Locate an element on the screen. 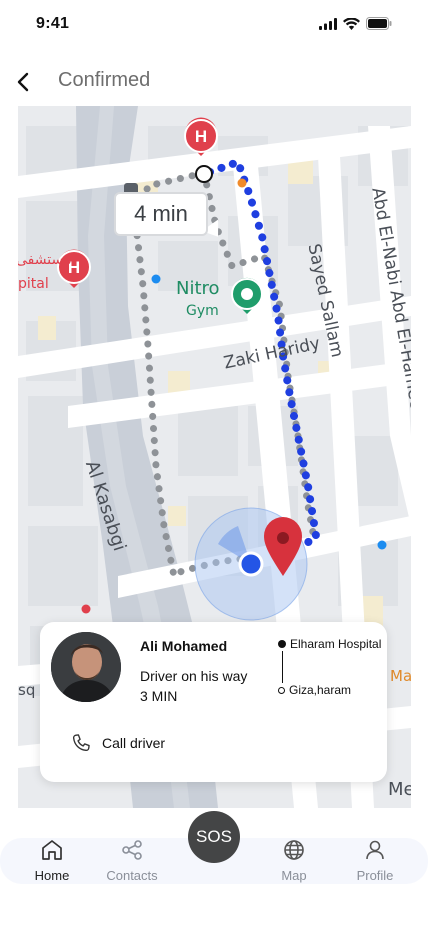 The height and width of the screenshot is (926, 428). nav-home-label: Home is located at coordinates (52, 875).